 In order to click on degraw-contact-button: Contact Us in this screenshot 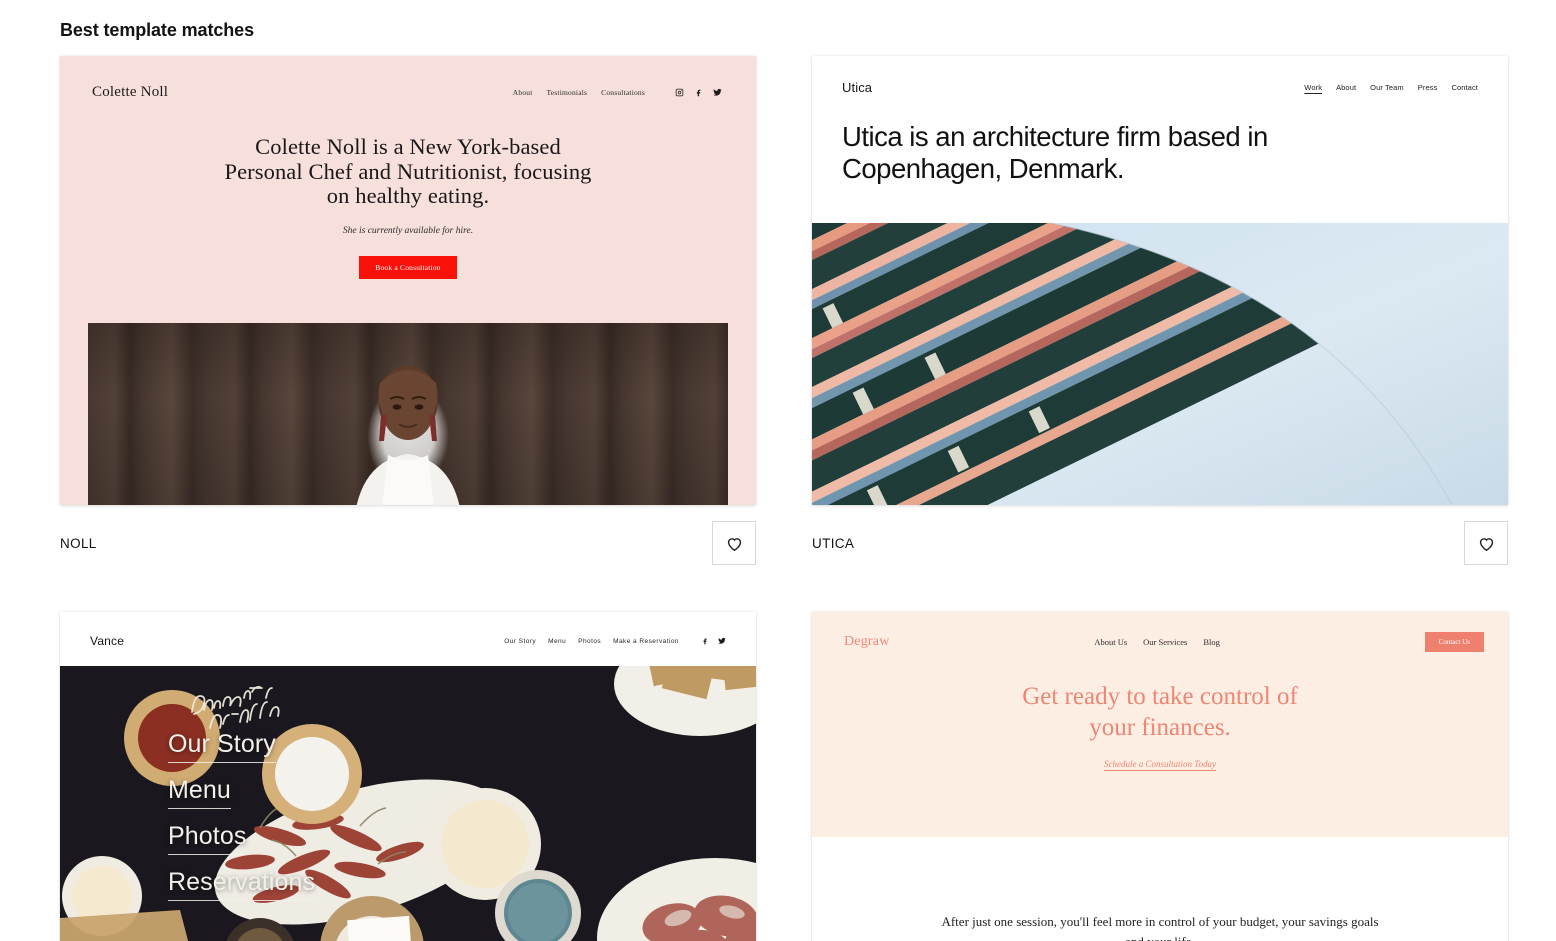, I will do `click(1454, 642)`.